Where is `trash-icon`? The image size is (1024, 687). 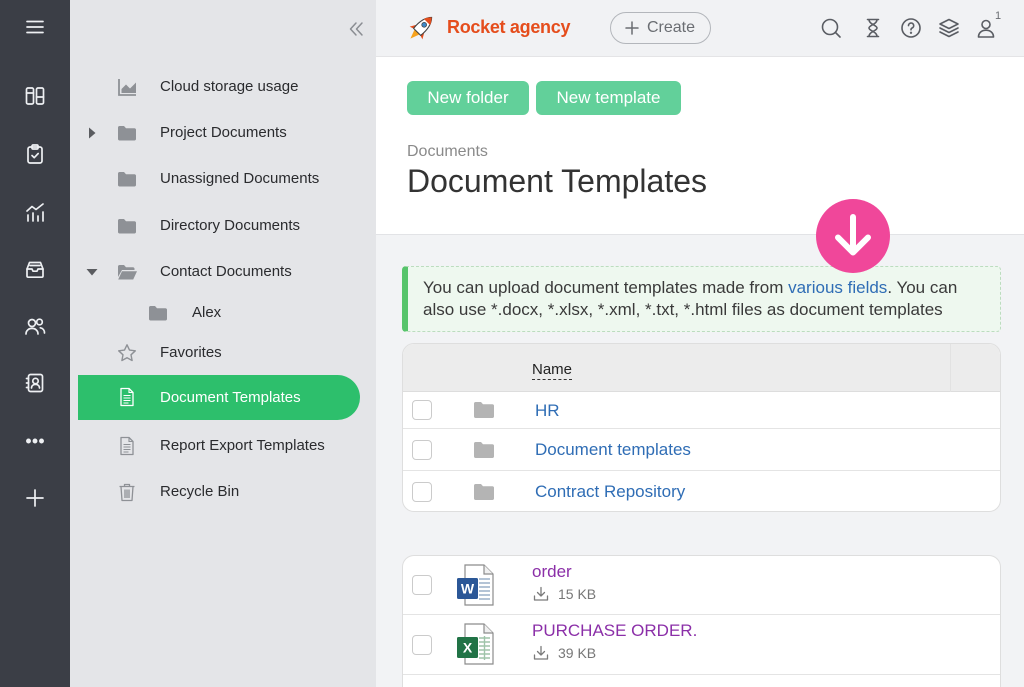
trash-icon is located at coordinates (127, 492).